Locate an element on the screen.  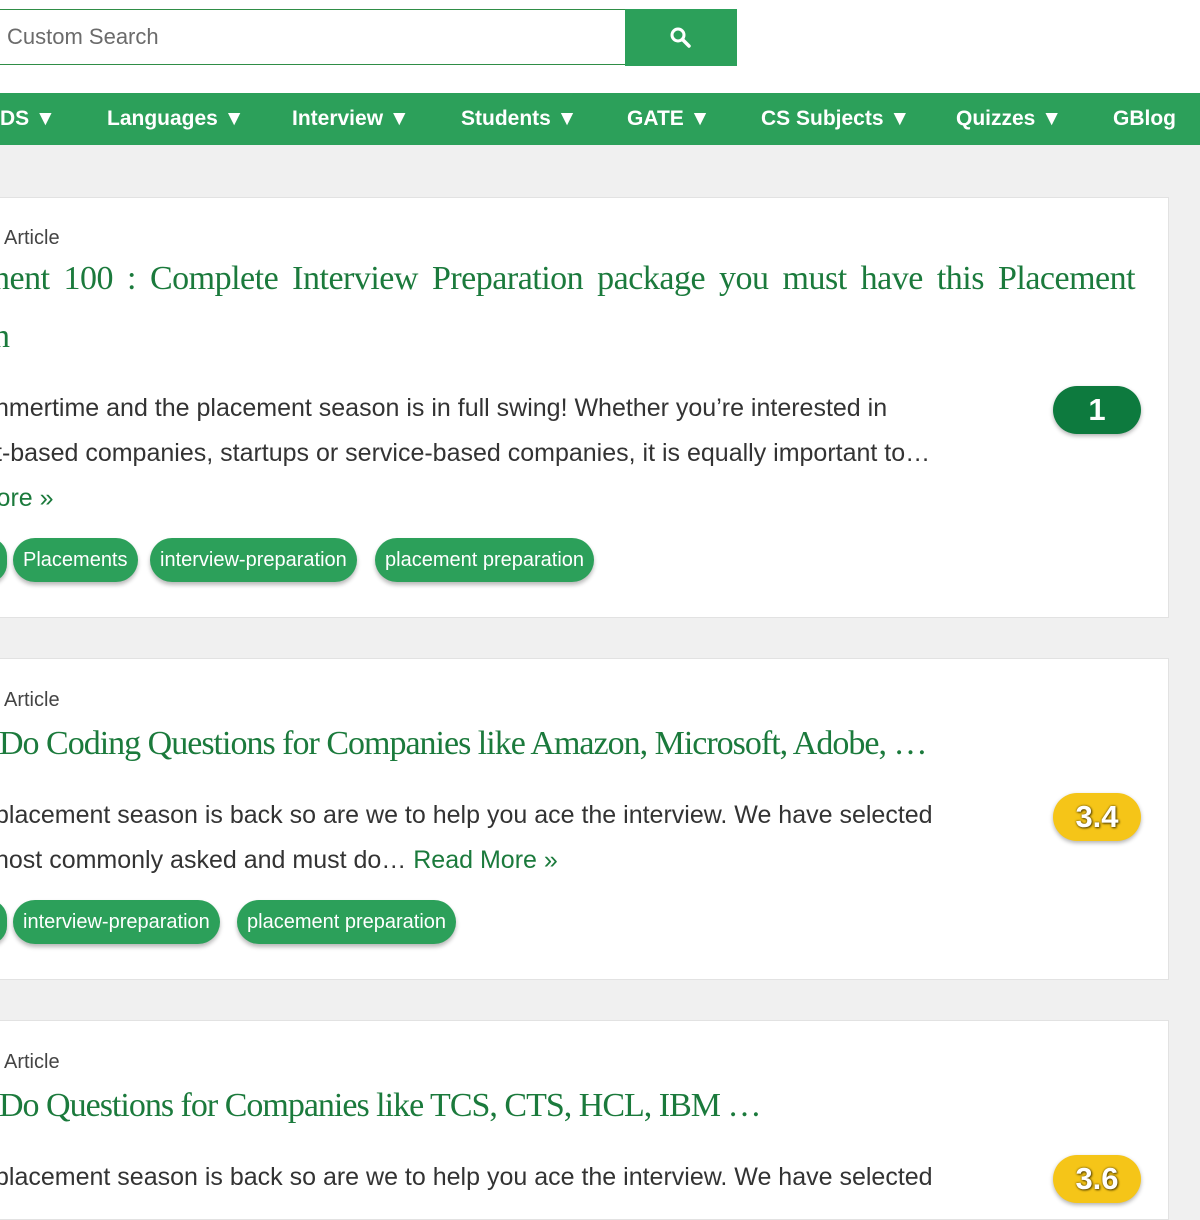
nav-item-gblog: GBlog is located at coordinates (1144, 119).